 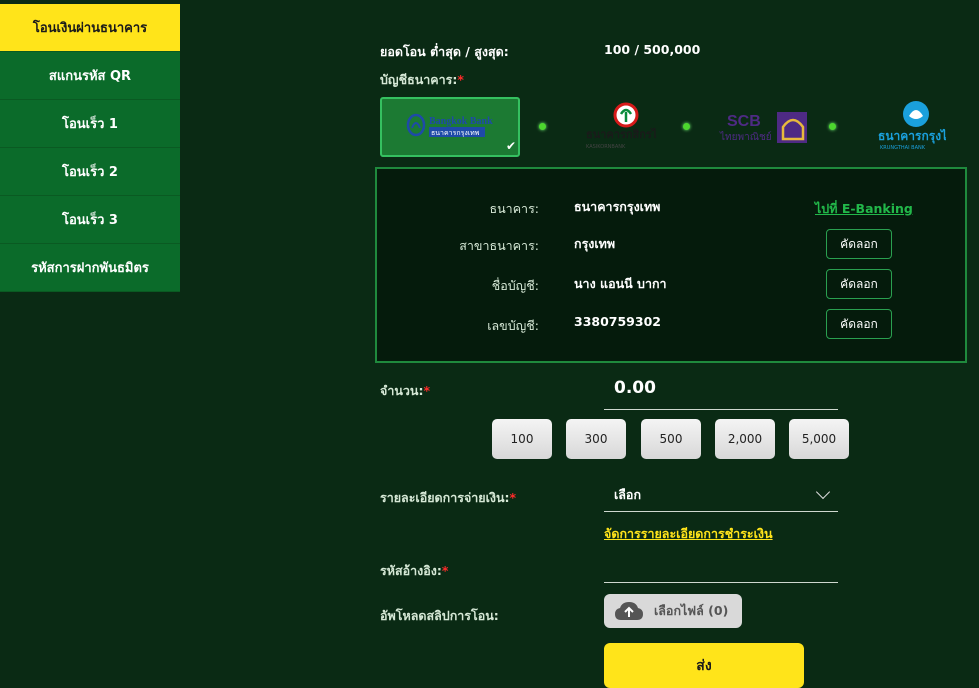 I want to click on quick-amount-300-button: 300, so click(x=596, y=439).